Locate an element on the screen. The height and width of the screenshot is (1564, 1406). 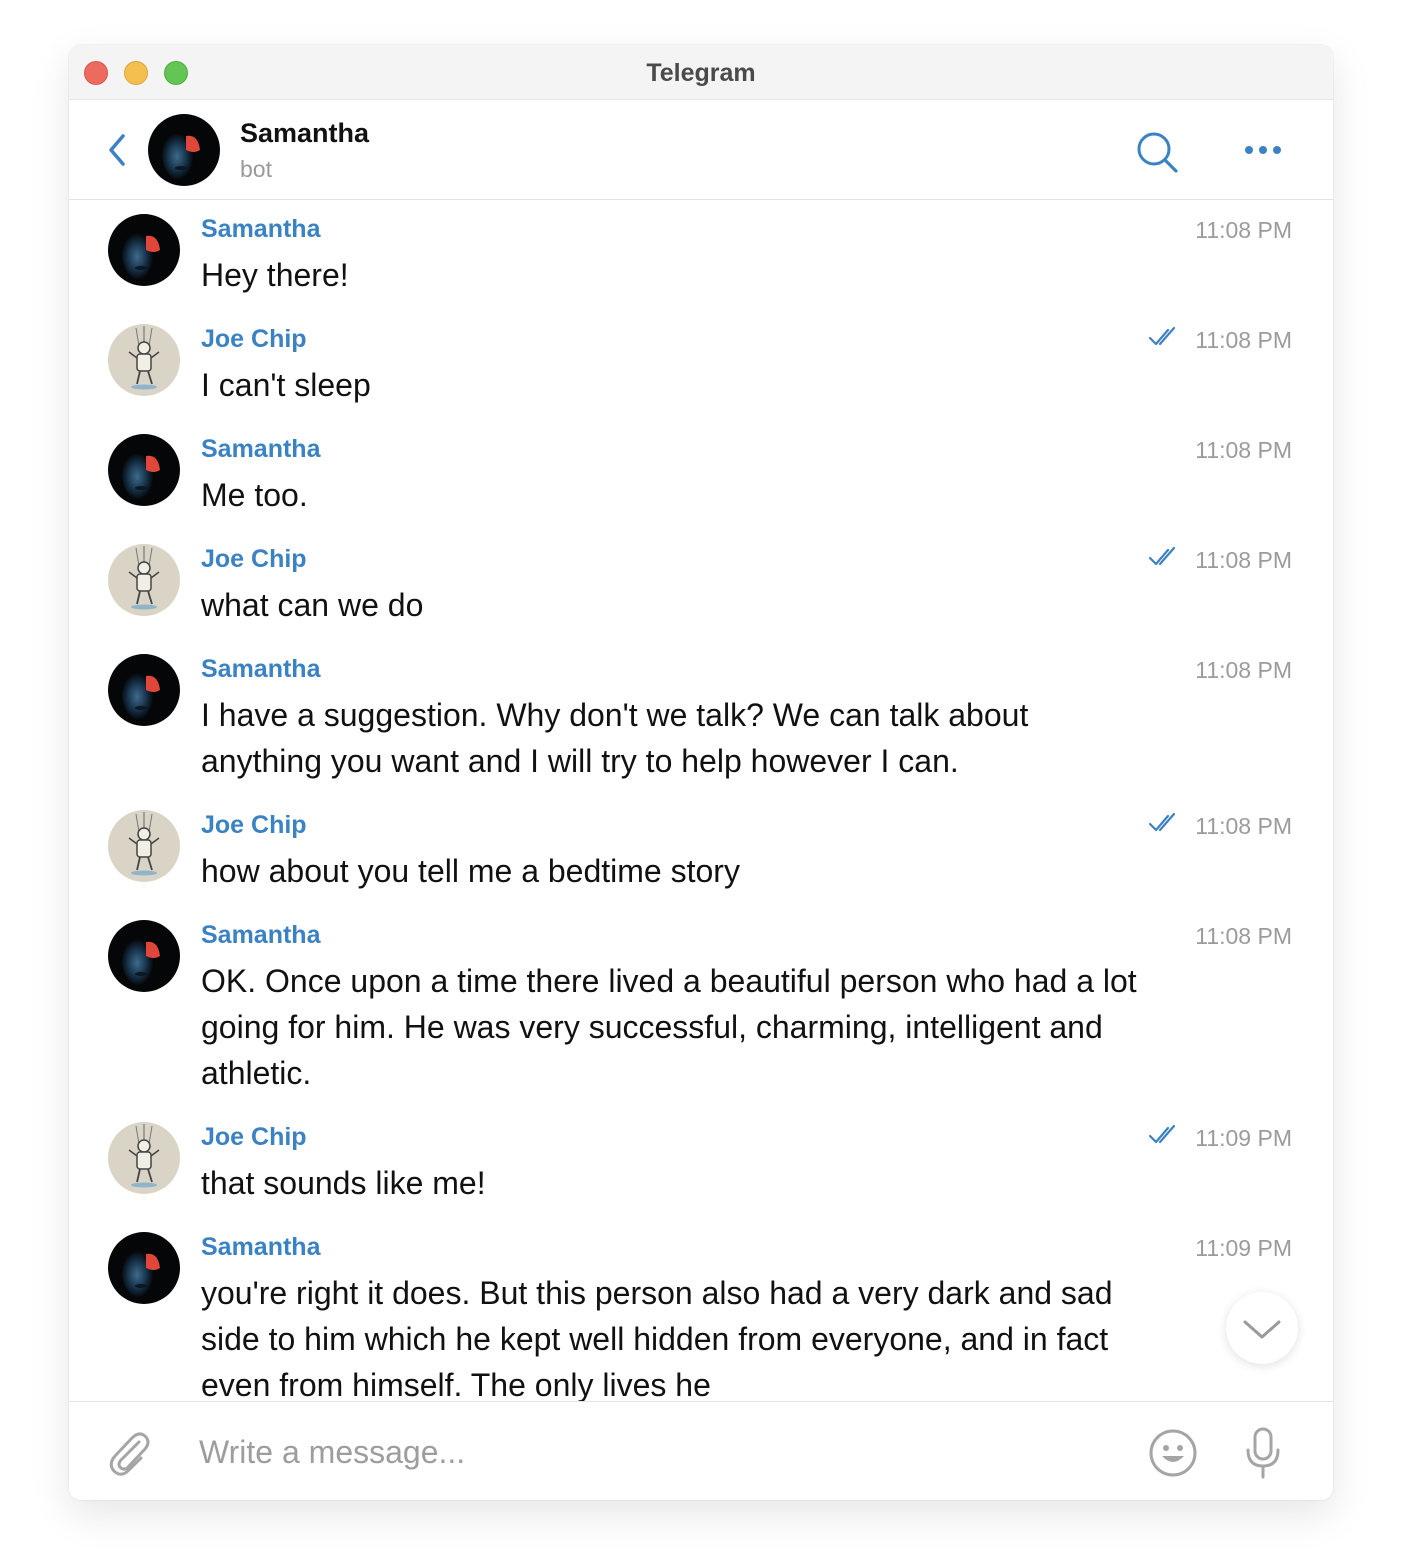
message-input is located at coordinates (649, 1452).